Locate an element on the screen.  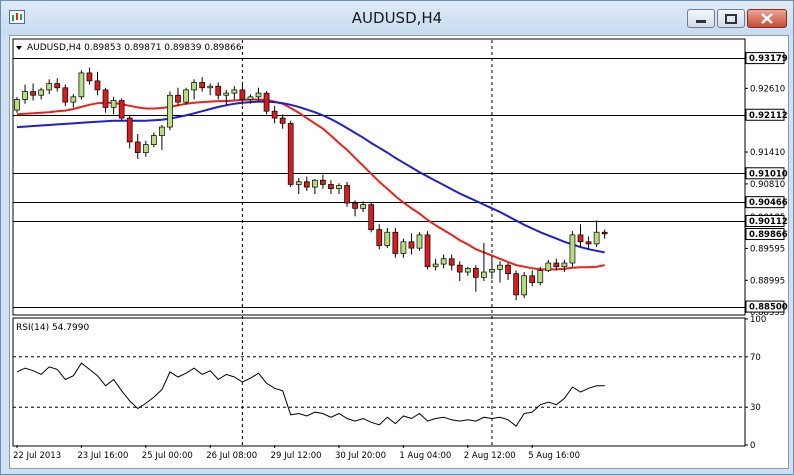
level-price-label: 0.92112 is located at coordinates (768, 116).